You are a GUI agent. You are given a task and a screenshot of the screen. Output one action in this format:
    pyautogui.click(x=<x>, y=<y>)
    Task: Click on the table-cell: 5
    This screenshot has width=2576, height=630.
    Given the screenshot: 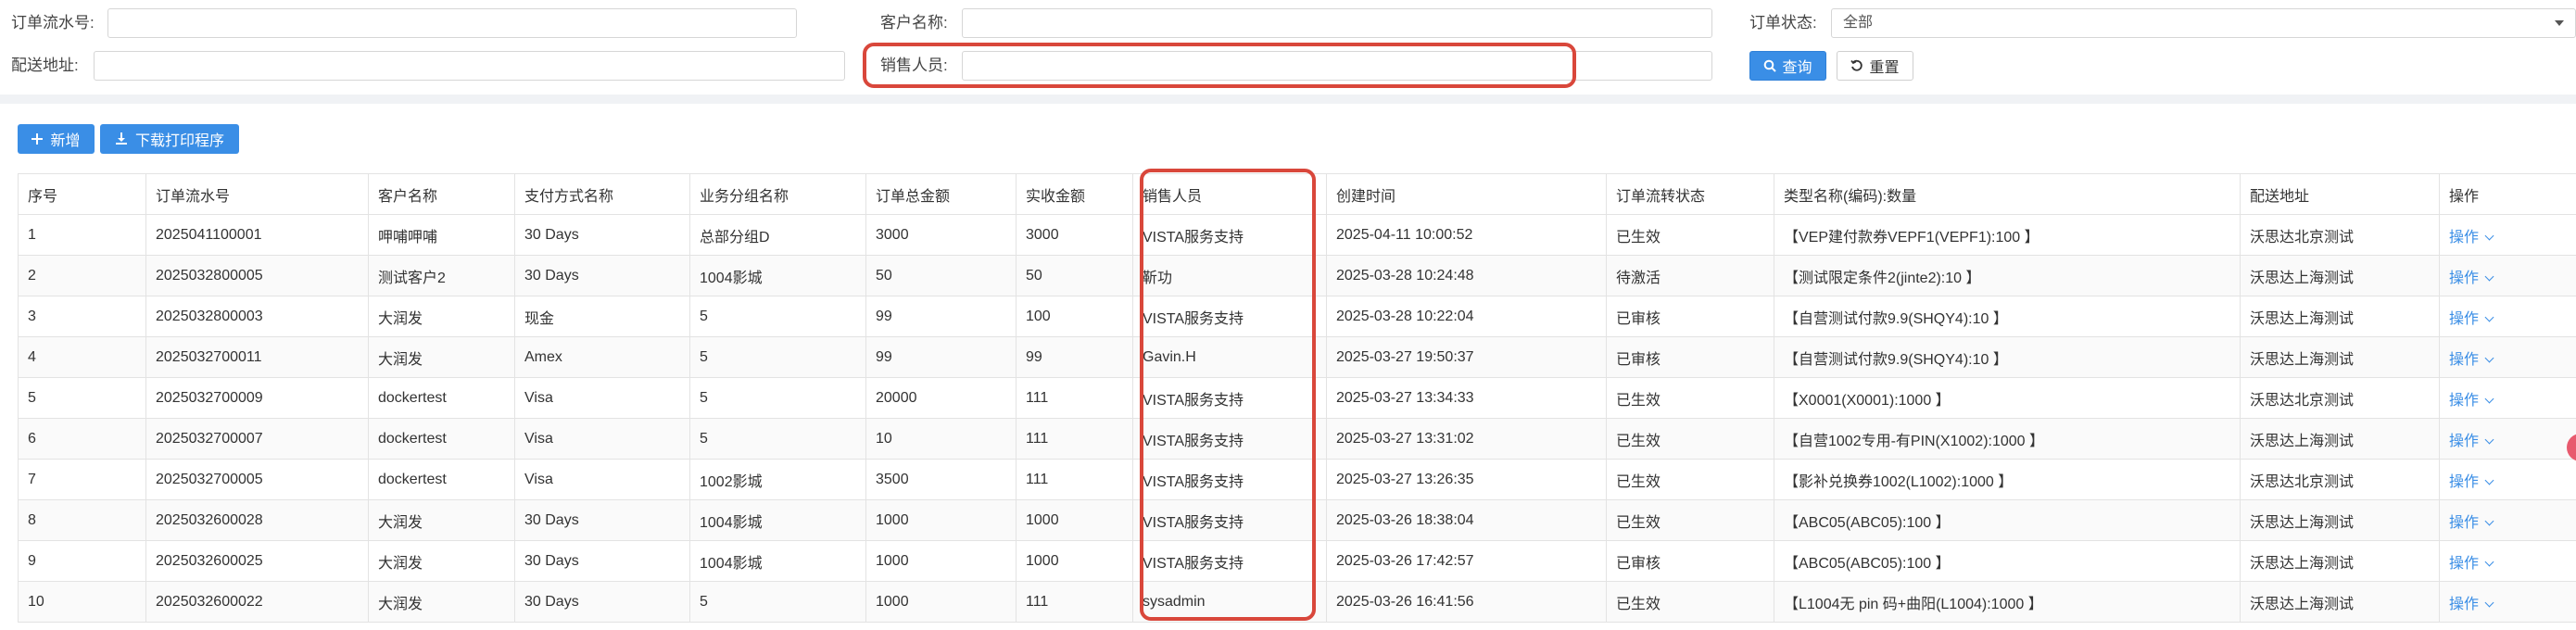 What is the action you would take?
    pyautogui.click(x=777, y=357)
    